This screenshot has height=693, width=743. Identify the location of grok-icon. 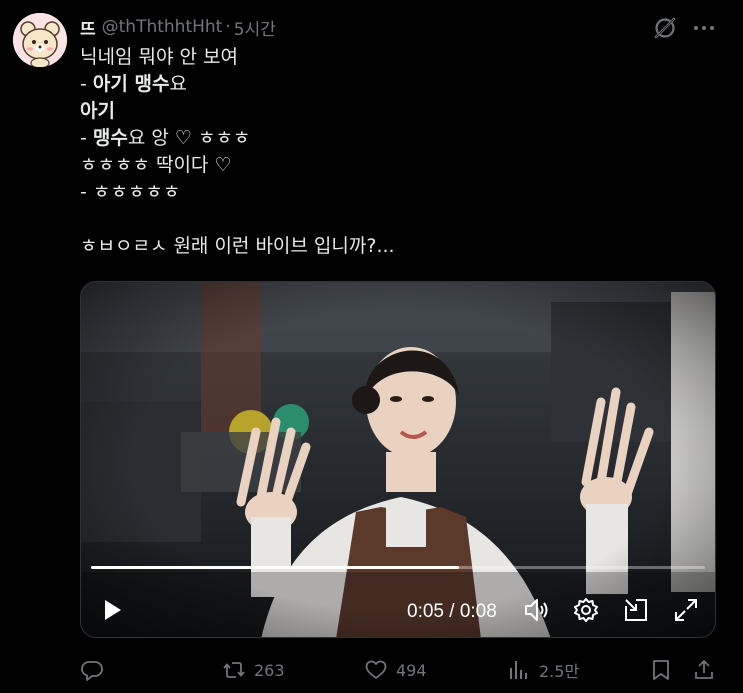
(665, 28).